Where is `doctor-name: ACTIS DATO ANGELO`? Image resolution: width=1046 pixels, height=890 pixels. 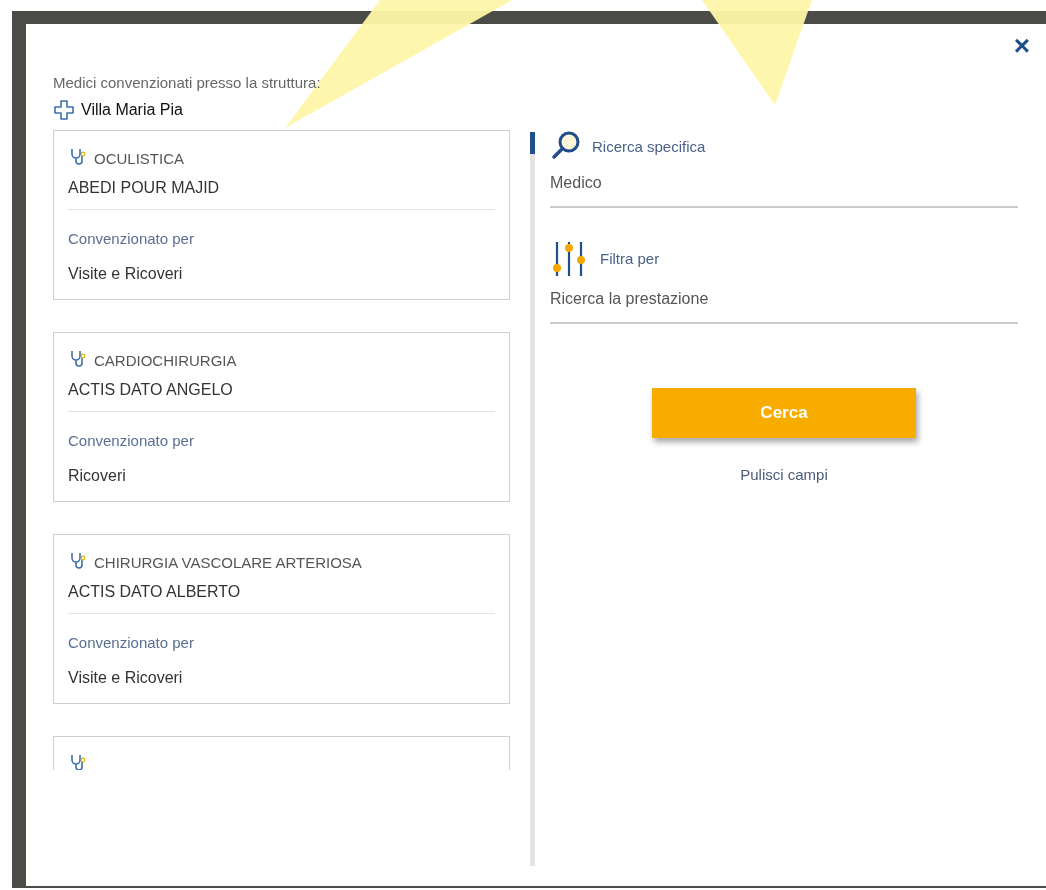
doctor-name: ACTIS DATO ANGELO is located at coordinates (150, 389).